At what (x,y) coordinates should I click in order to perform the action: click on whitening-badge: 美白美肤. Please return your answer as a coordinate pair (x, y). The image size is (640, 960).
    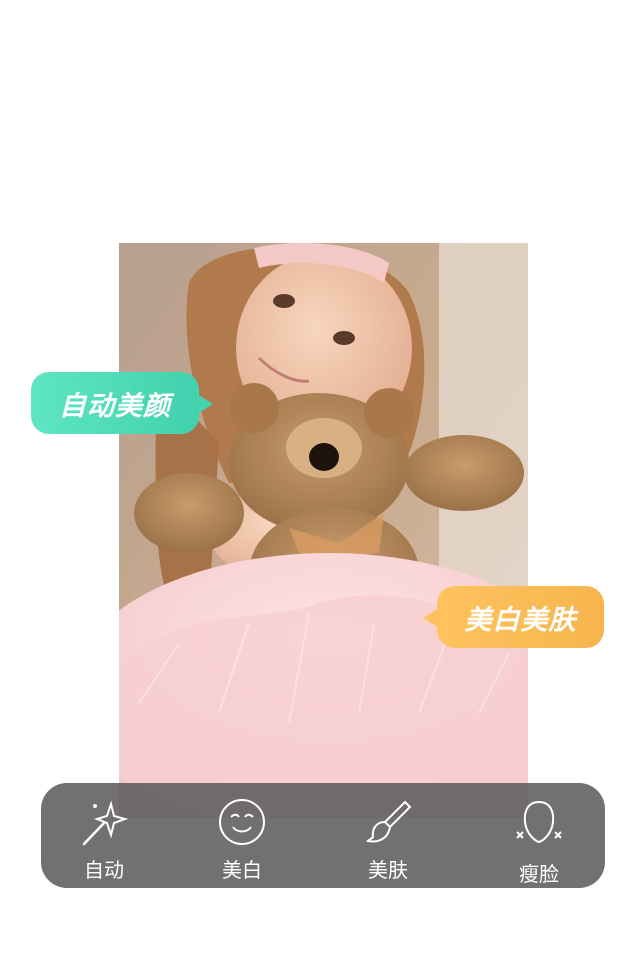
    Looking at the image, I should click on (513, 617).